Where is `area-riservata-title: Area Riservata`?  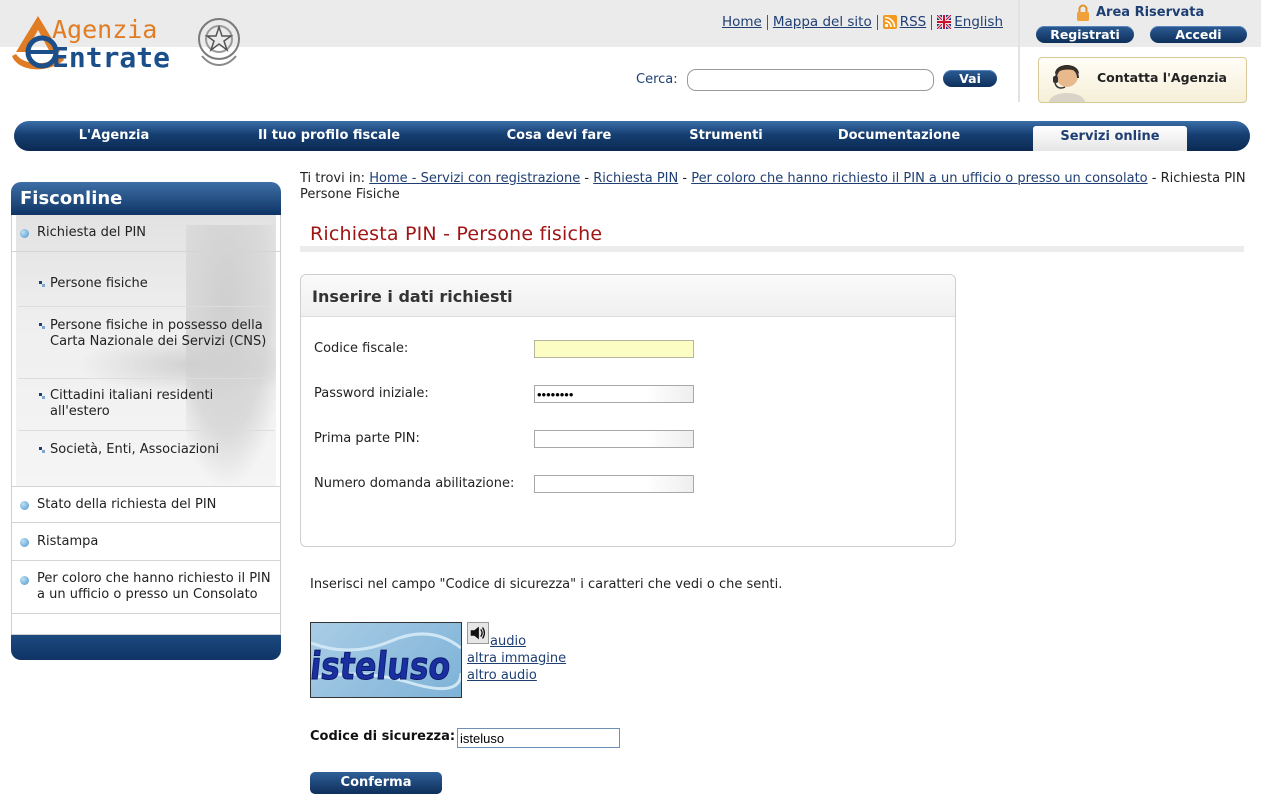
area-riservata-title: Area Riservata is located at coordinates (1140, 12).